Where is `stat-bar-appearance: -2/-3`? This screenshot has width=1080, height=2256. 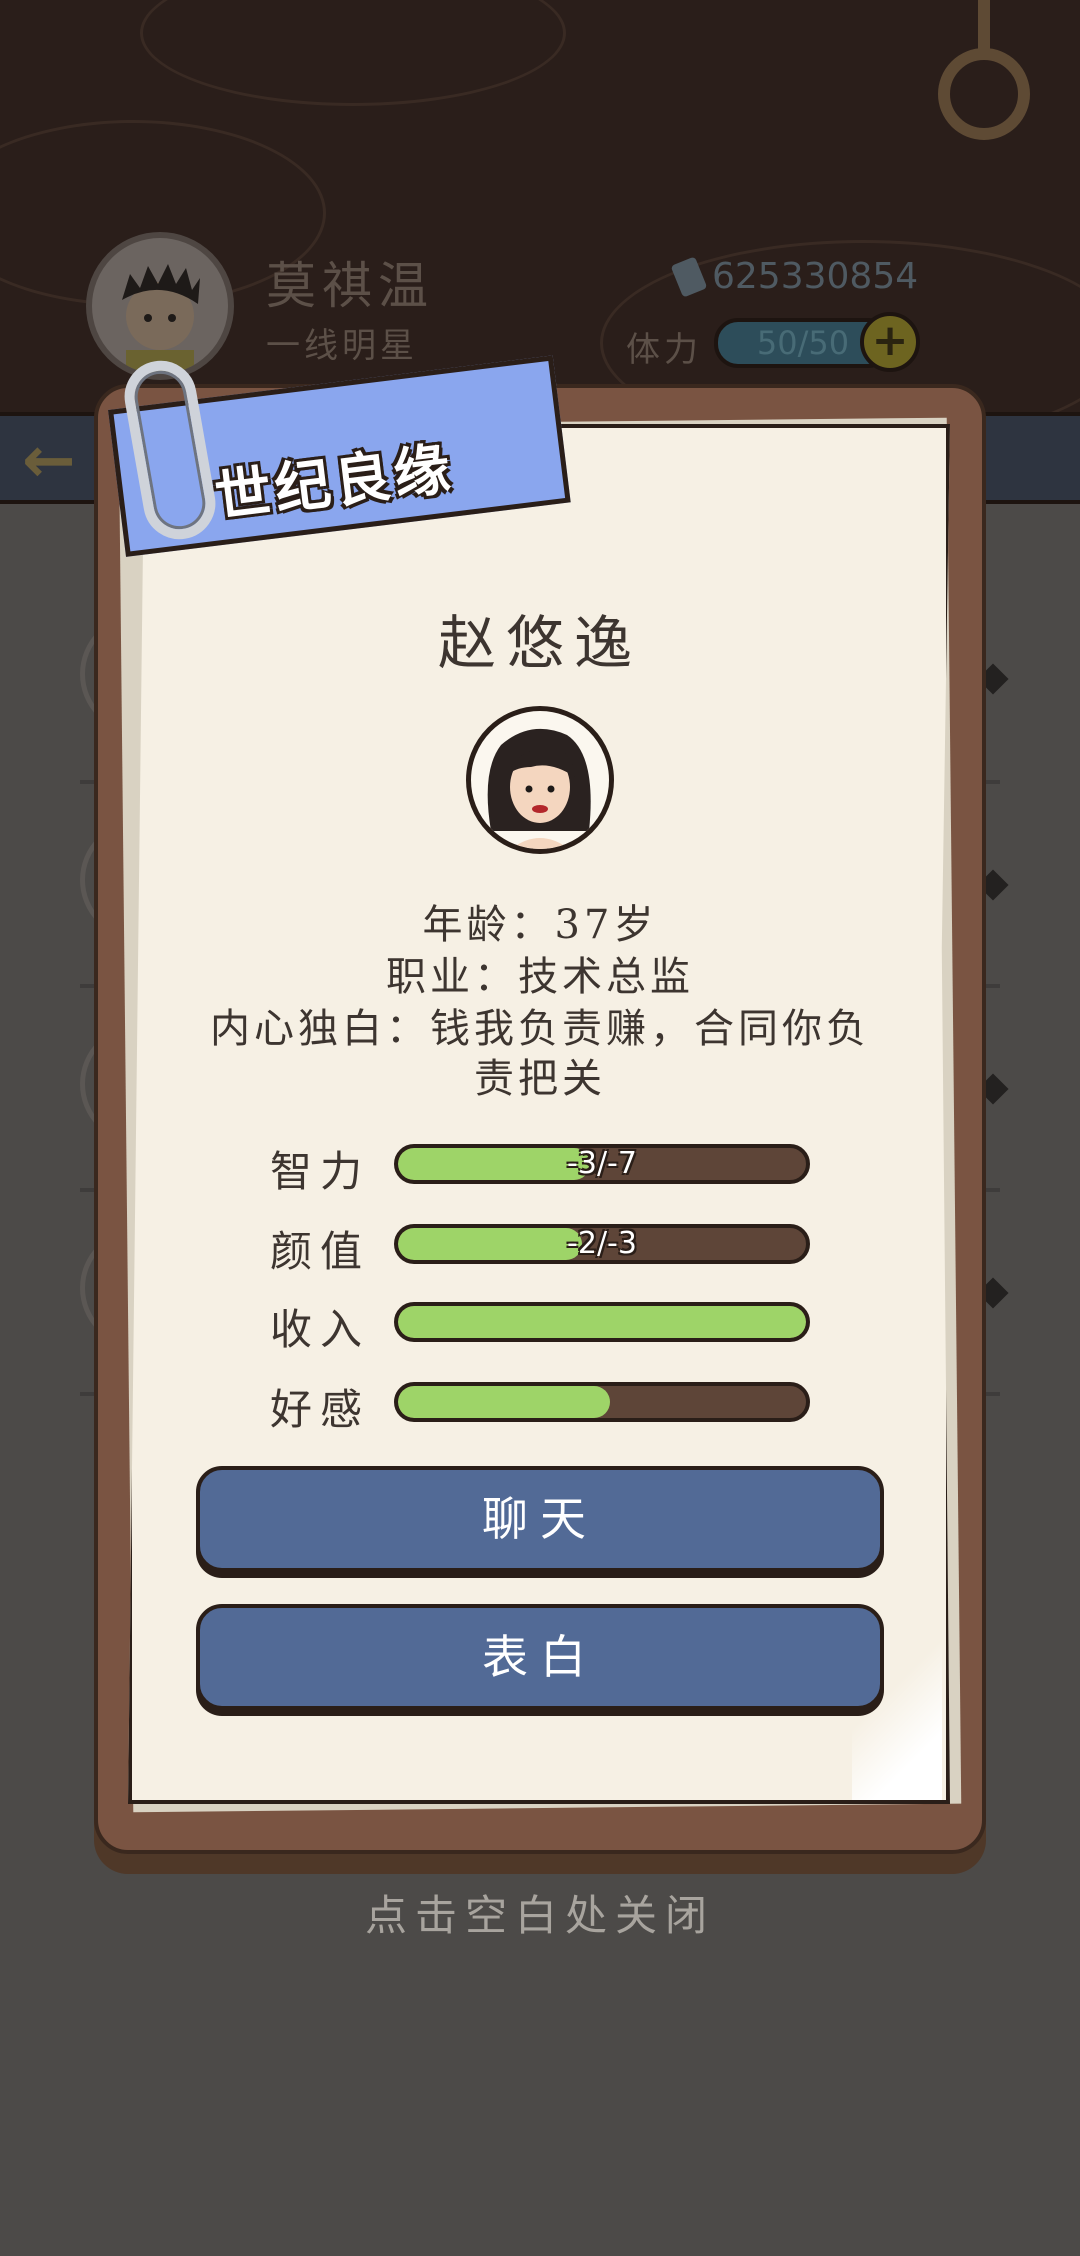 stat-bar-appearance: -2/-3 is located at coordinates (602, 1244).